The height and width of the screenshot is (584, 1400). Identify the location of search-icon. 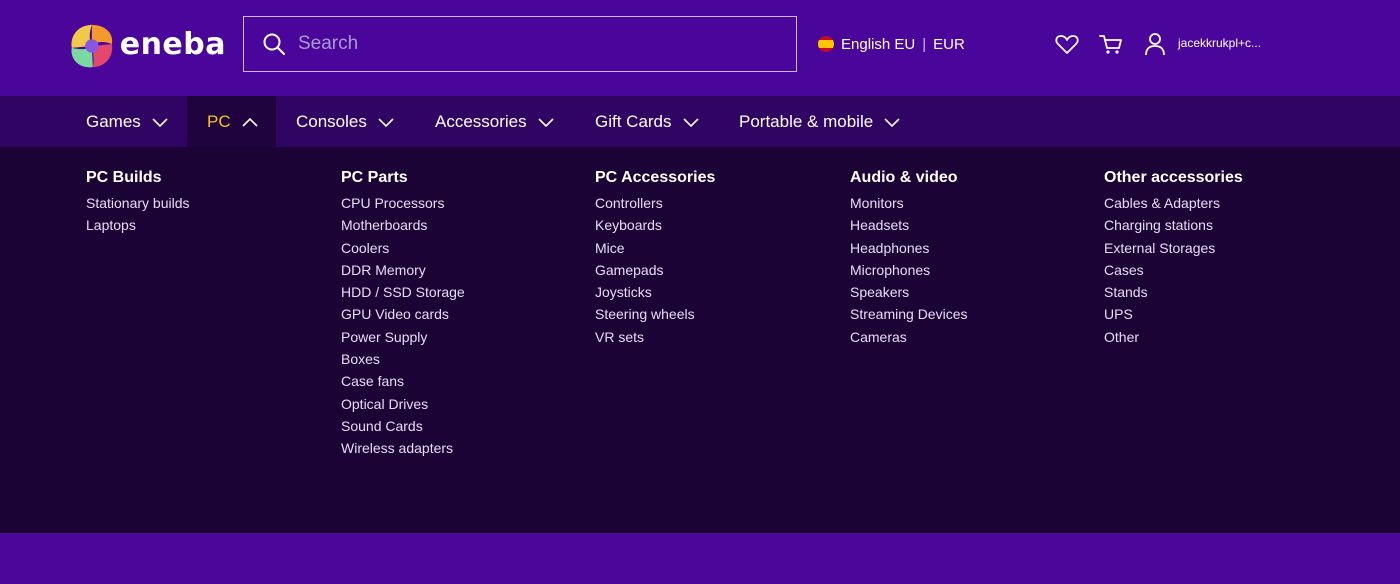
(274, 44).